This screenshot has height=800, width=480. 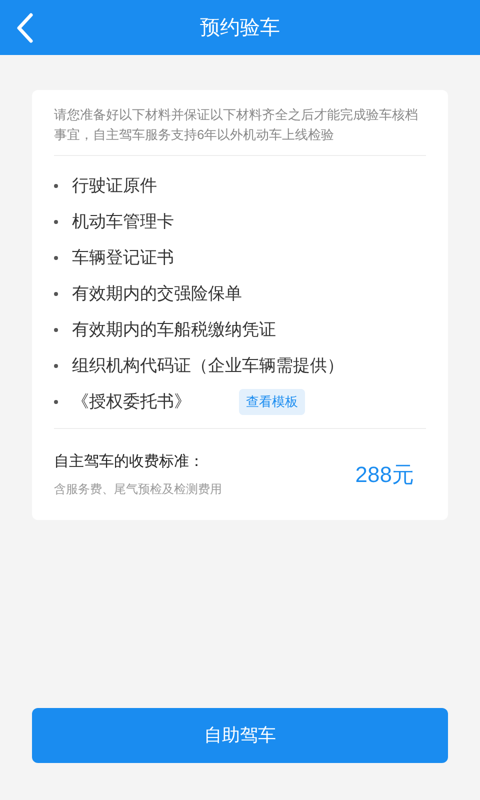 I want to click on page-title: 预约验车, so click(x=240, y=28).